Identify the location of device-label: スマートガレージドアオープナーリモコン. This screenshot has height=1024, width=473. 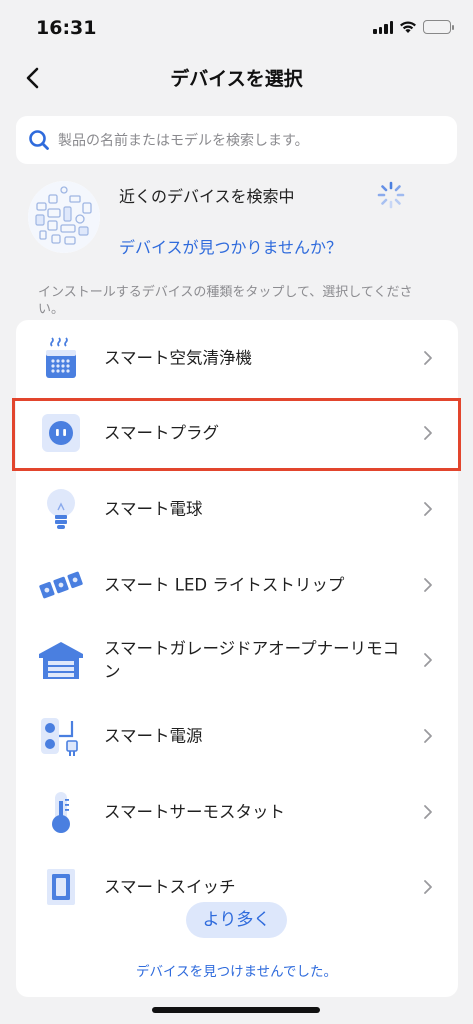
(252, 659).